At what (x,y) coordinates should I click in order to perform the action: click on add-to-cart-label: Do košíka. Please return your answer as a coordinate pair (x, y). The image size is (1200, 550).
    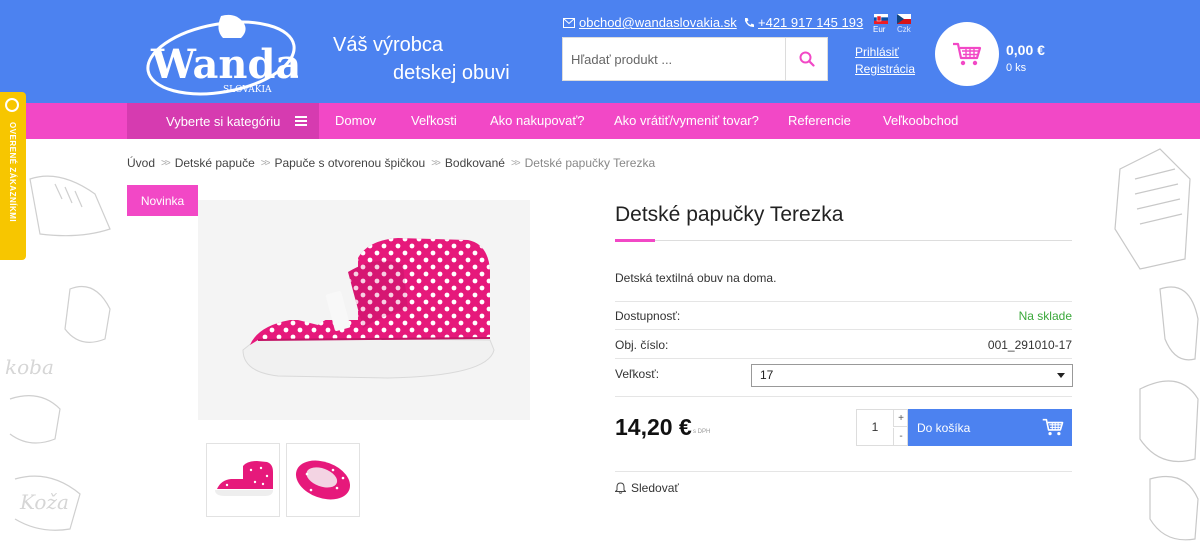
    Looking at the image, I should click on (944, 427).